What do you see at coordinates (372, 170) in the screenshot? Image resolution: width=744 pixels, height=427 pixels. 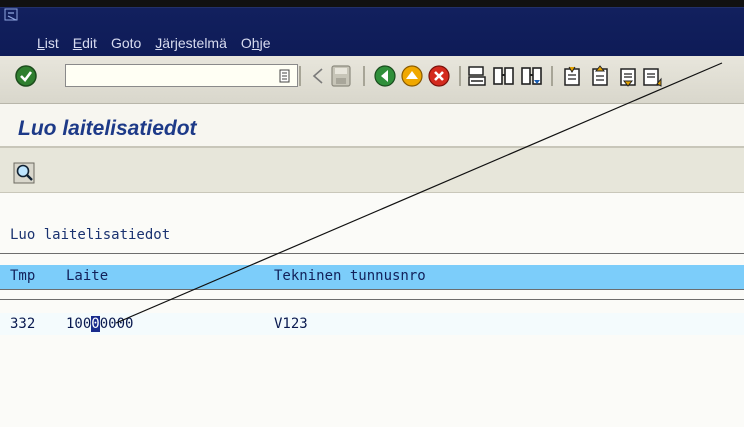 I see `application-toolbar` at bounding box center [372, 170].